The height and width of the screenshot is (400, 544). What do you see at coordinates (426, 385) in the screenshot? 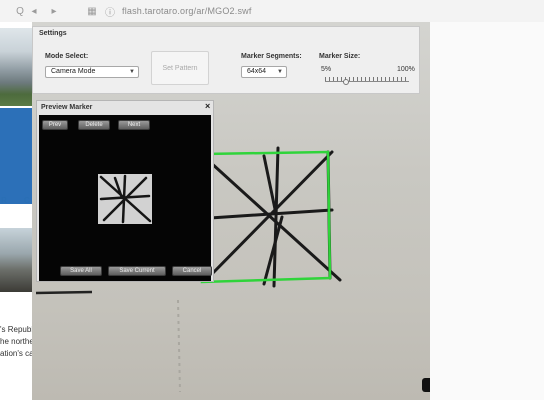
I see `scroll-handle` at bounding box center [426, 385].